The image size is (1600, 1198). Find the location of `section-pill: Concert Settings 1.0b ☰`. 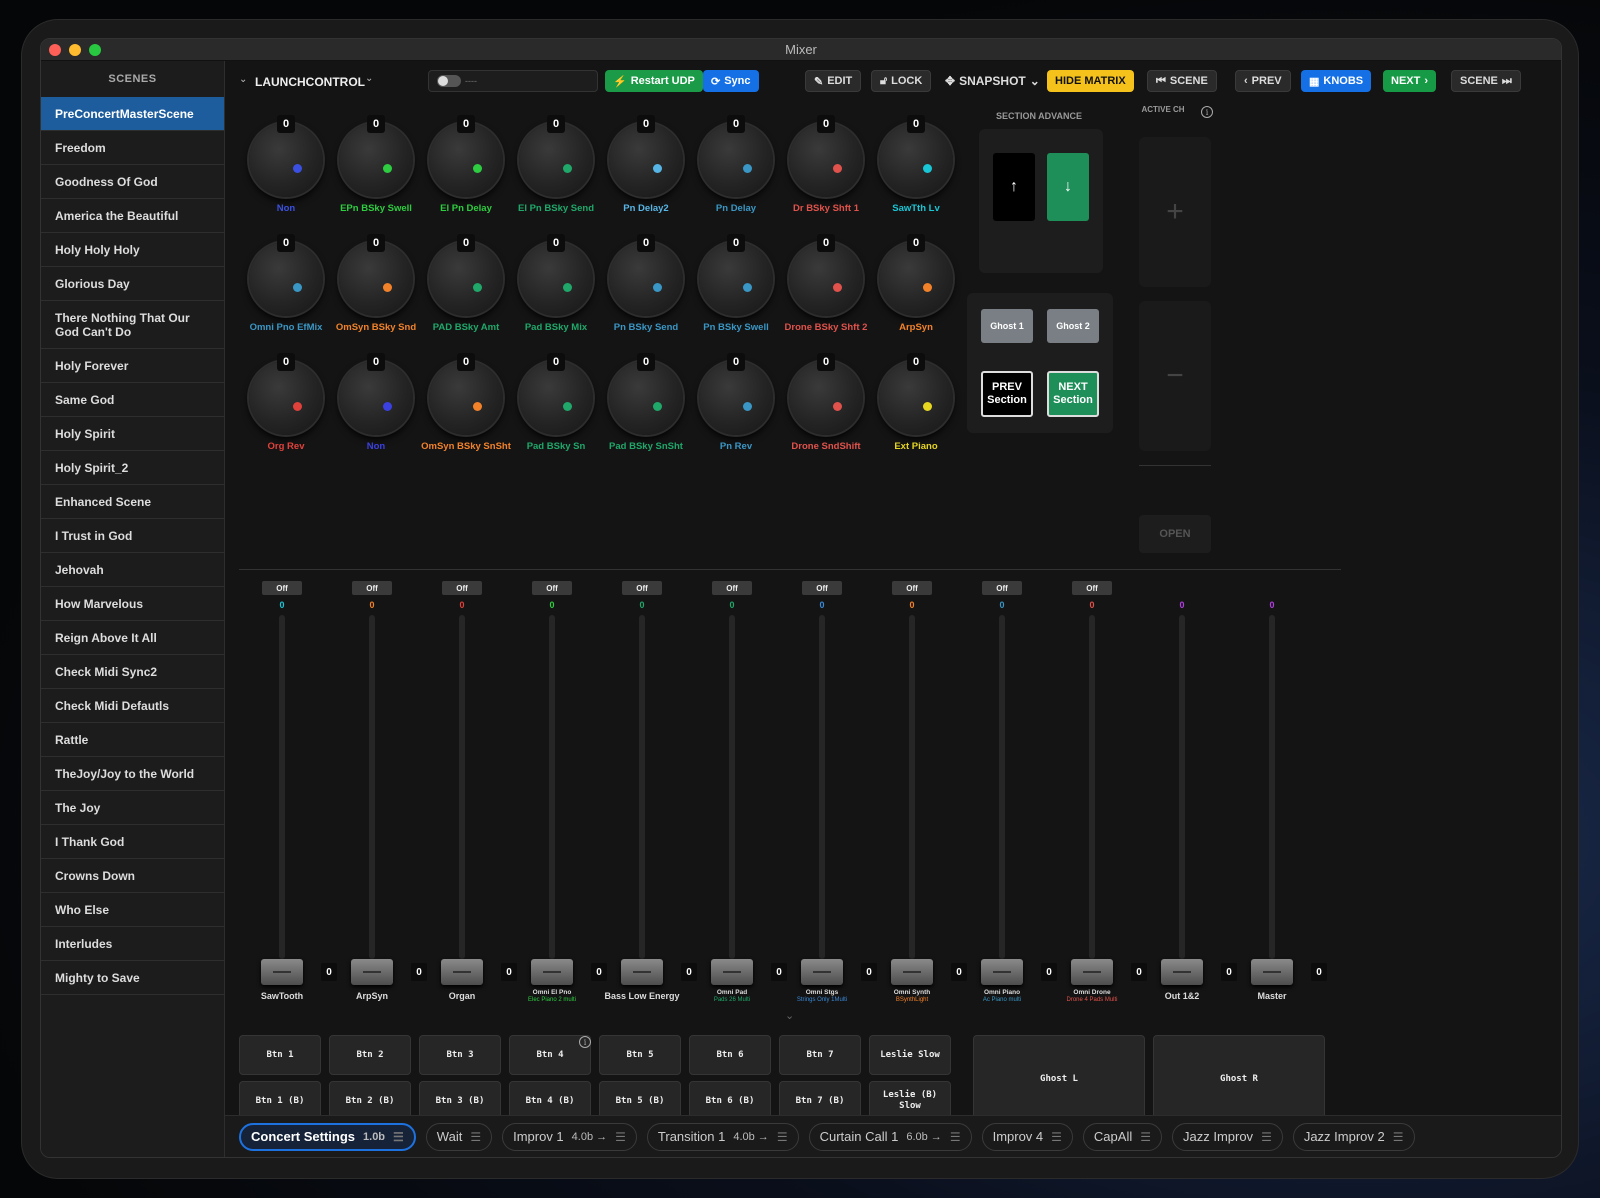

section-pill: Concert Settings 1.0b ☰ is located at coordinates (327, 1136).